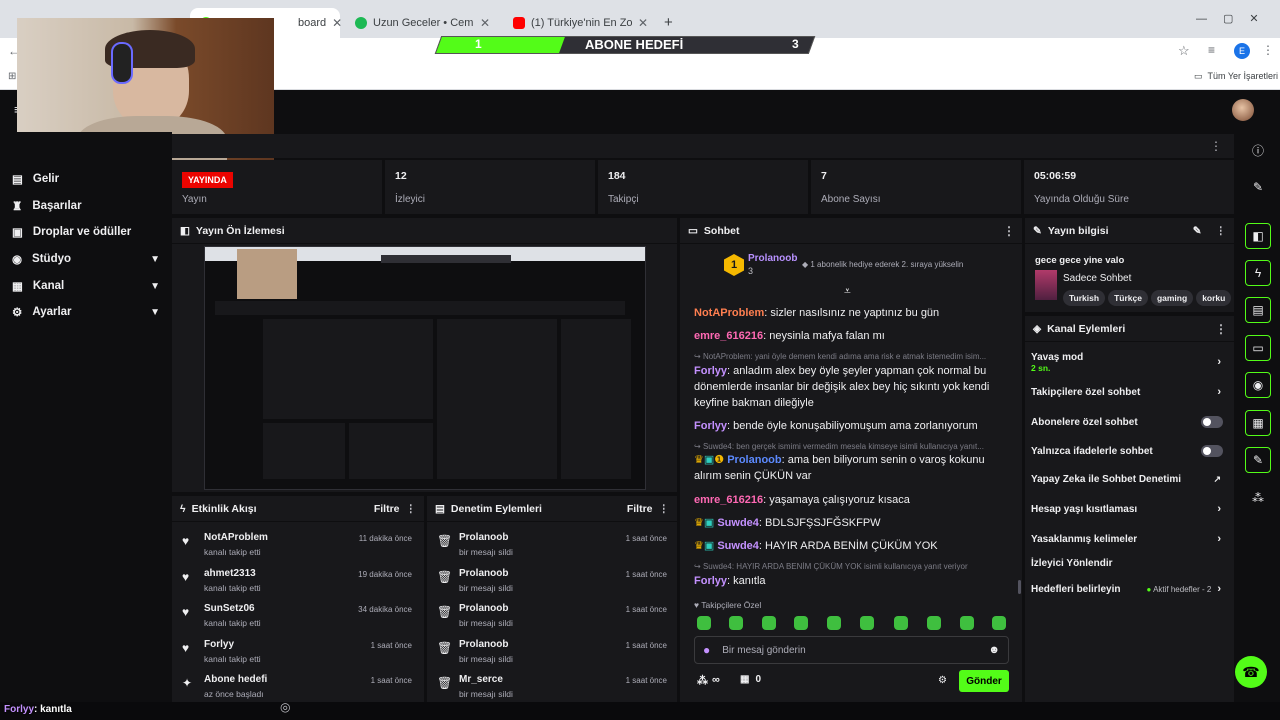 This screenshot has width=1280, height=720. I want to click on tag: gaming, so click(1172, 298).